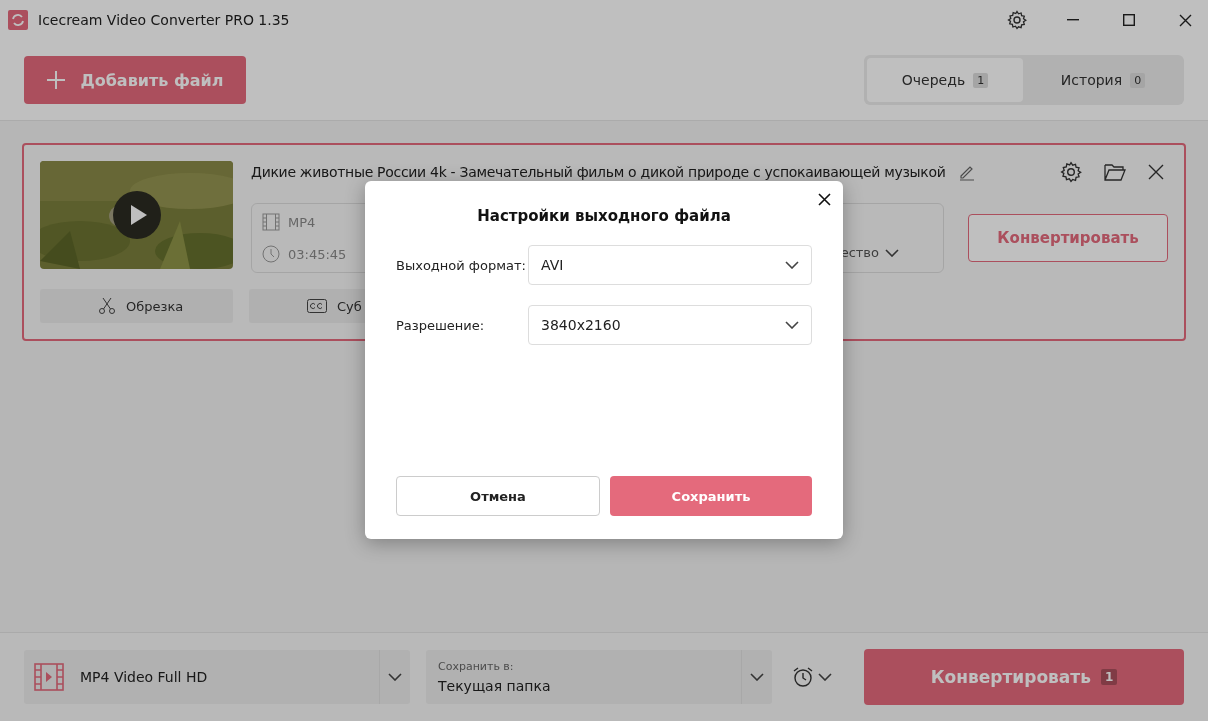 The image size is (1208, 721). I want to click on save-to-value: Текущая папка, so click(495, 686).